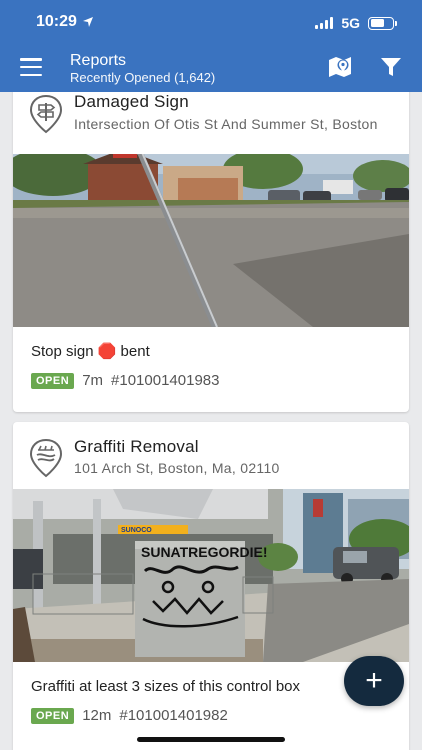 The height and width of the screenshot is (750, 422). What do you see at coordinates (65, 22) in the screenshot?
I see `status-time: 10:29` at bounding box center [65, 22].